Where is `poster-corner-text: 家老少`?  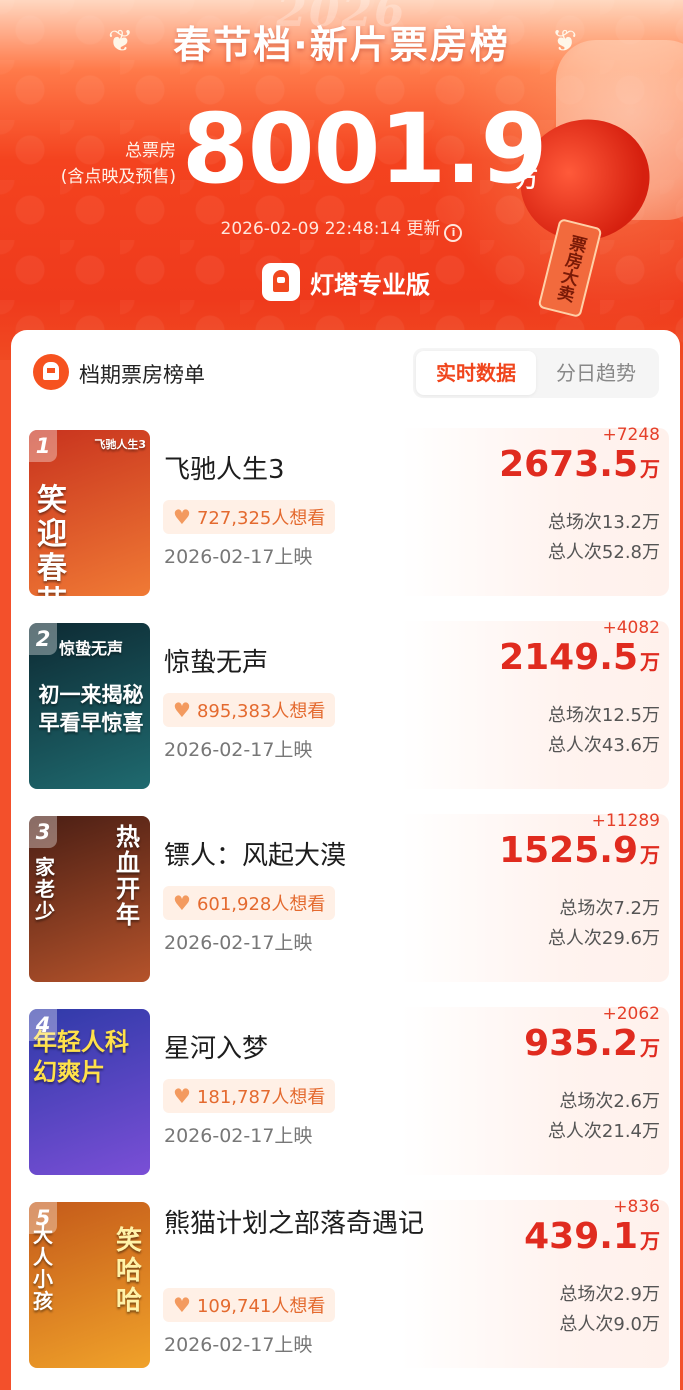 poster-corner-text: 家老少 is located at coordinates (45, 889).